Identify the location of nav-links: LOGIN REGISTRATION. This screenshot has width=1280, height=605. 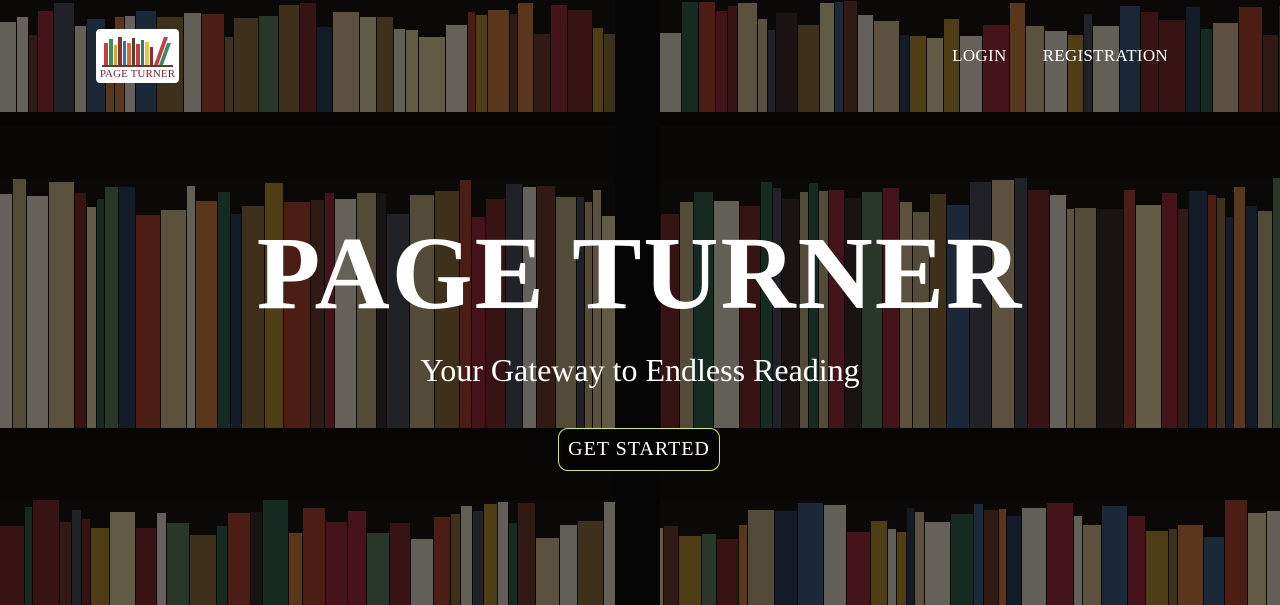
(1060, 56).